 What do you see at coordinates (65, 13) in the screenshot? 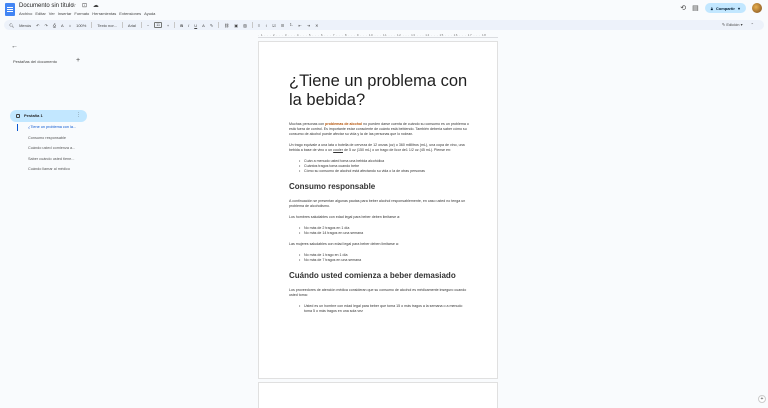
I see `menu-insertar: Insertar` at bounding box center [65, 13].